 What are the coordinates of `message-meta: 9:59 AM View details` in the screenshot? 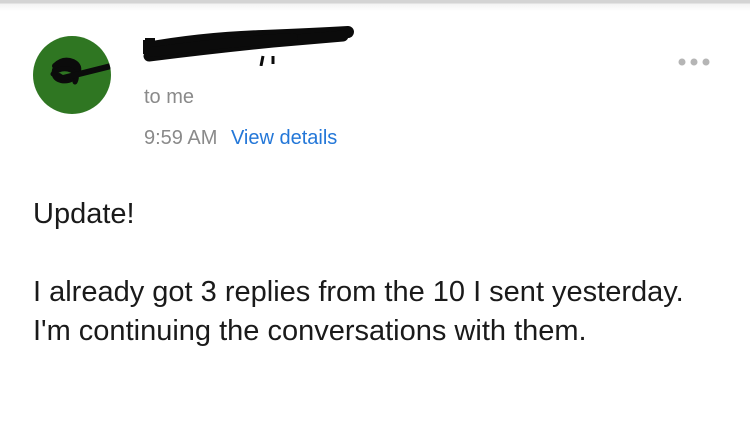 It's located at (240, 138).